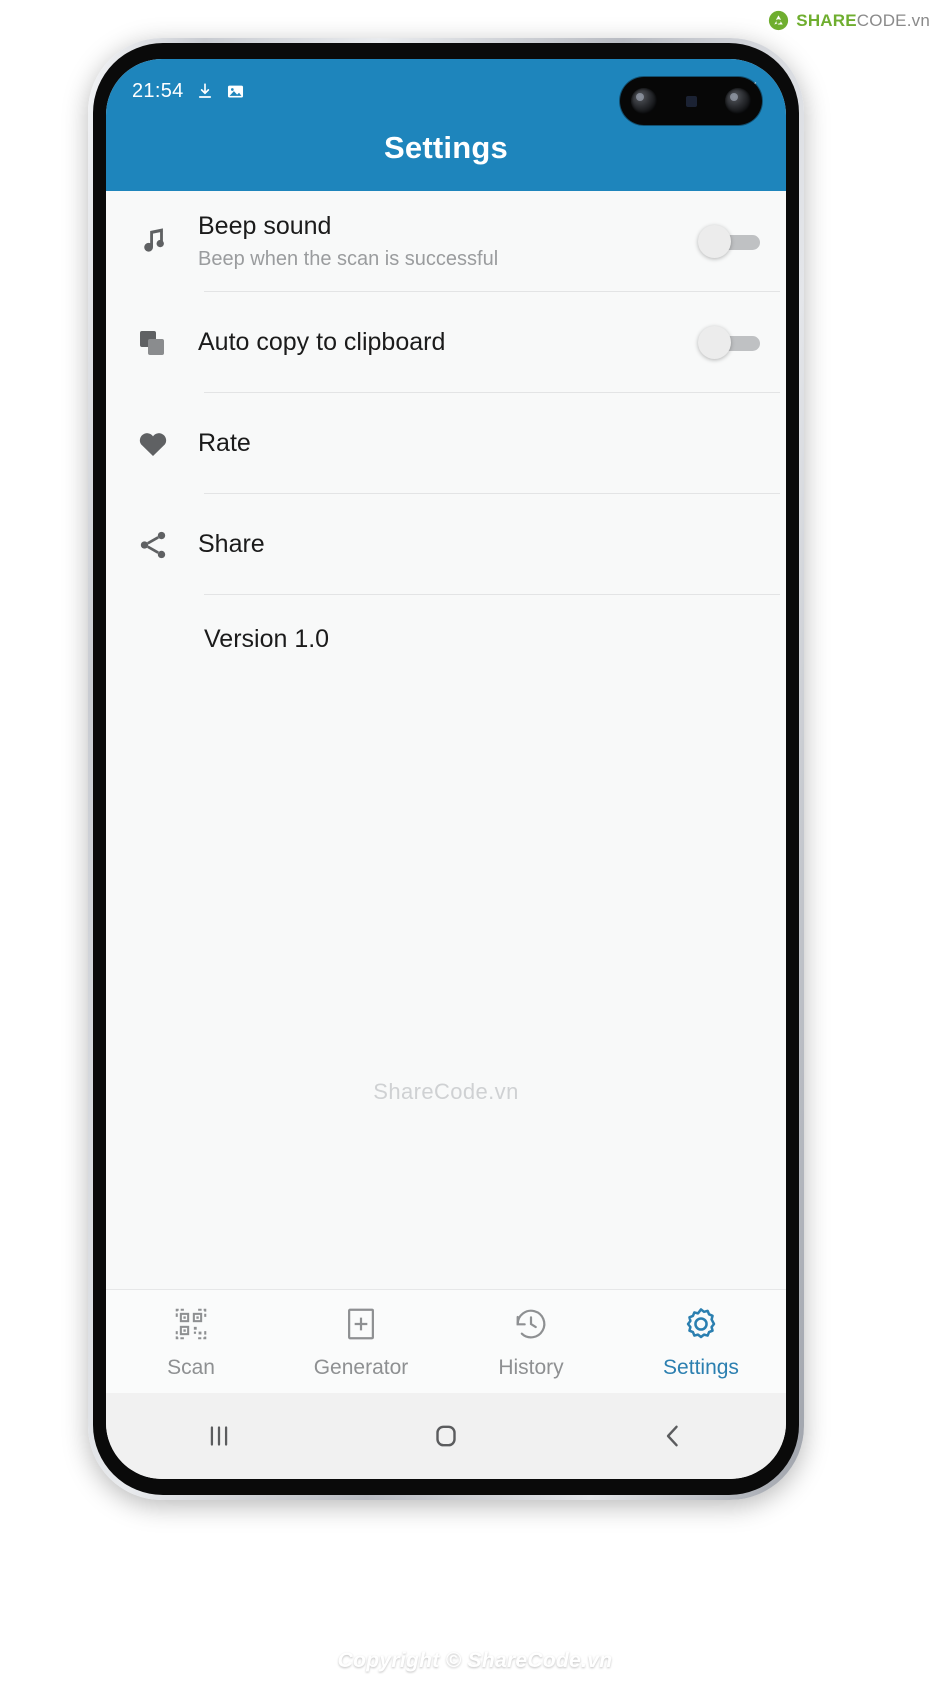  I want to click on beep-sound-toggle, so click(729, 241).